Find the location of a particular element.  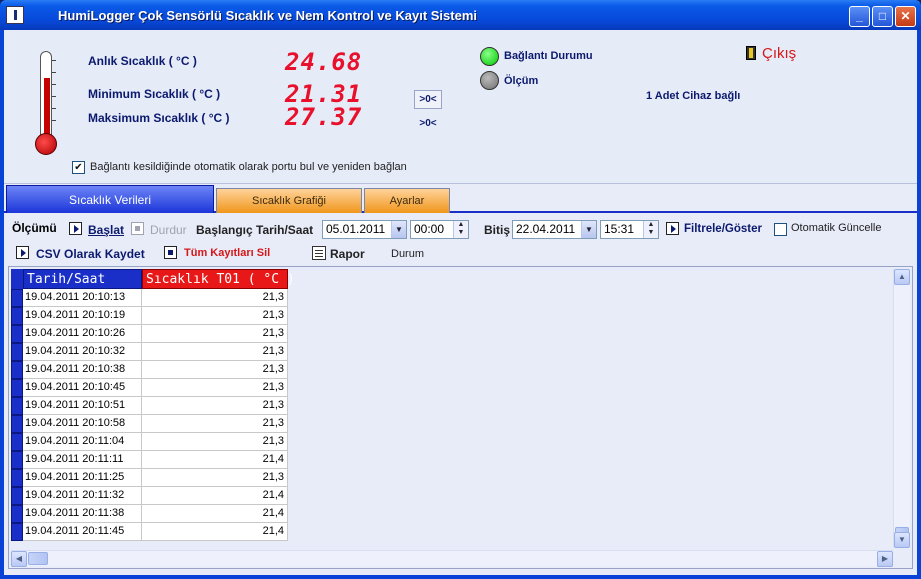

table-row: 19.04.2011 20:10:13 21,3 is located at coordinates (152, 298).